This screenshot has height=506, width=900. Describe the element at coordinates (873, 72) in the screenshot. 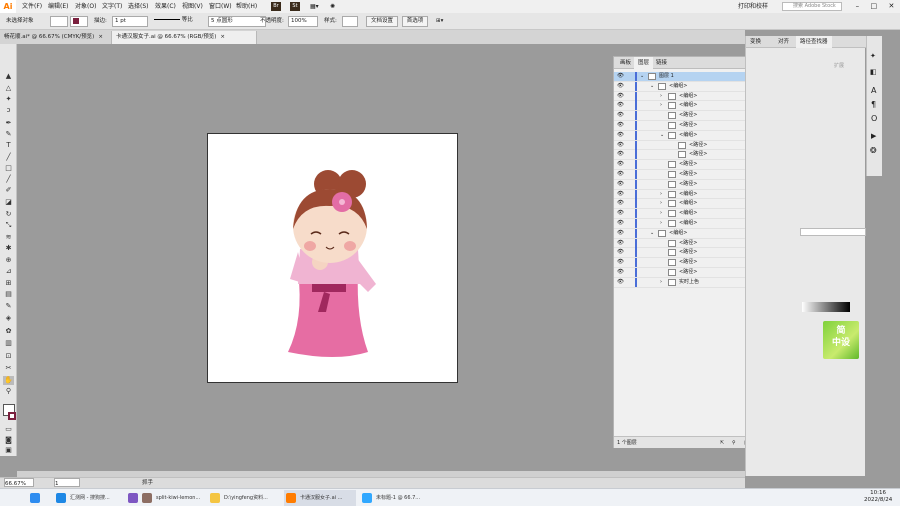

I see `pathfinder-icon: ◧` at that location.